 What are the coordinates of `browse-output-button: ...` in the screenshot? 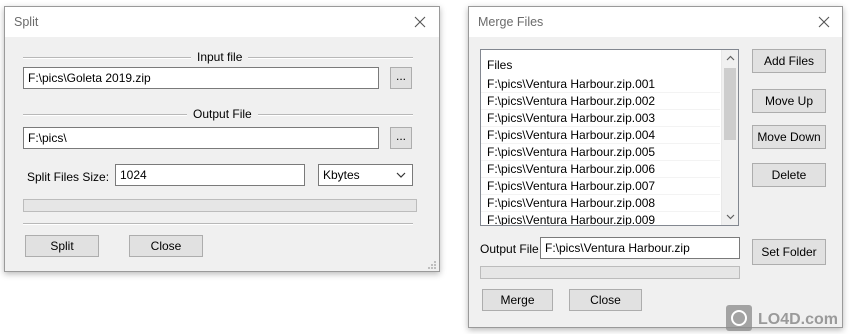 It's located at (401, 138).